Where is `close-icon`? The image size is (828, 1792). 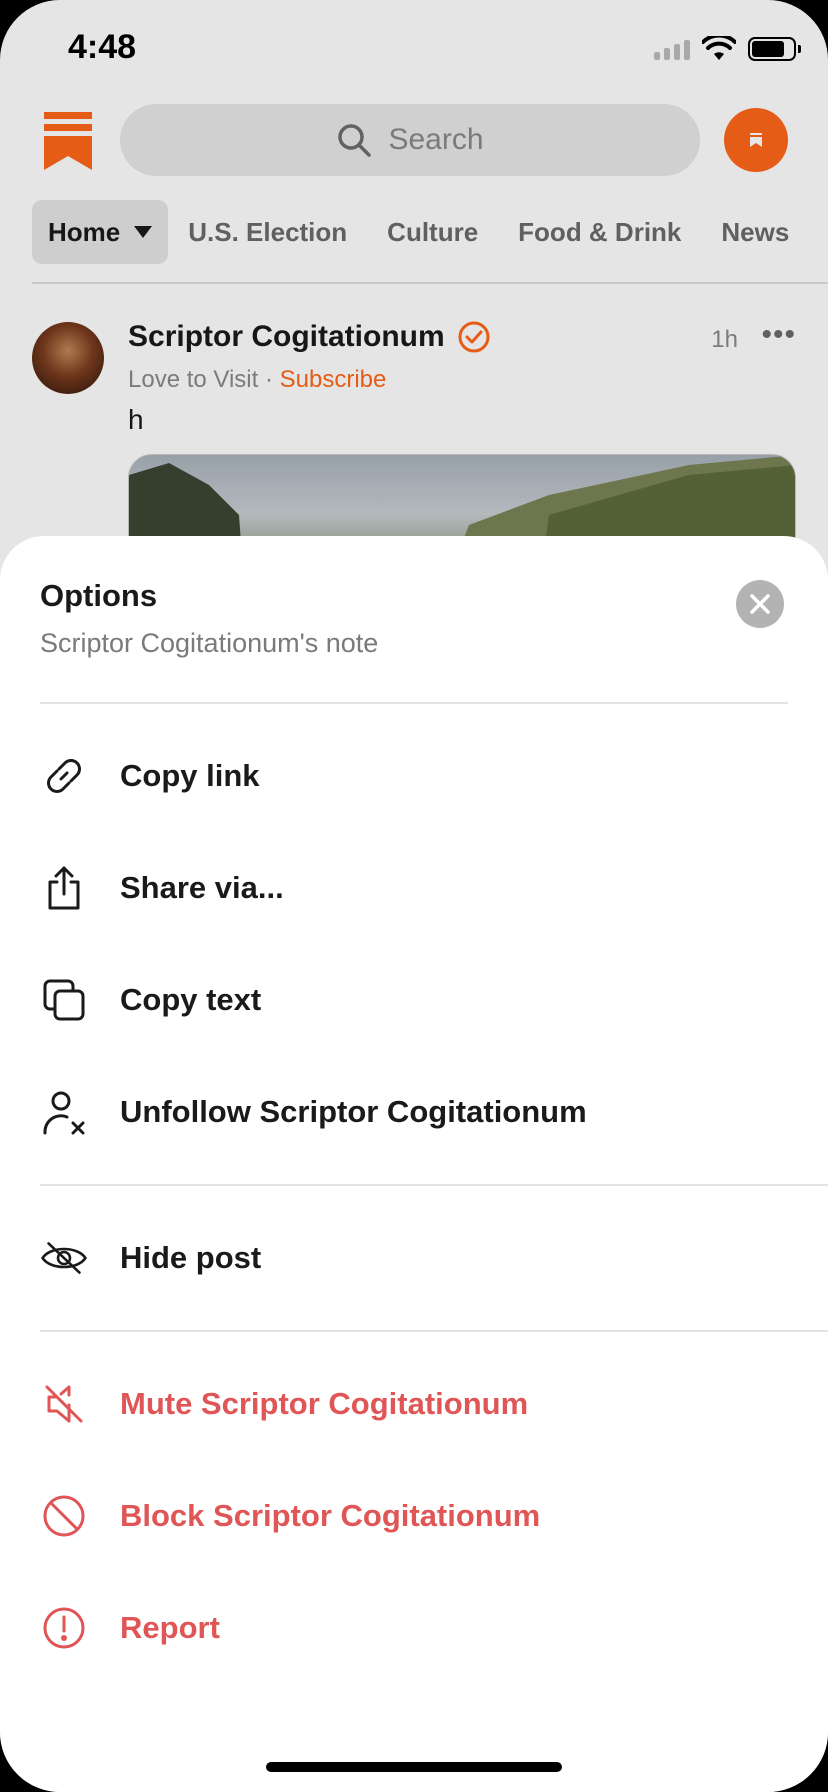
close-icon is located at coordinates (760, 604).